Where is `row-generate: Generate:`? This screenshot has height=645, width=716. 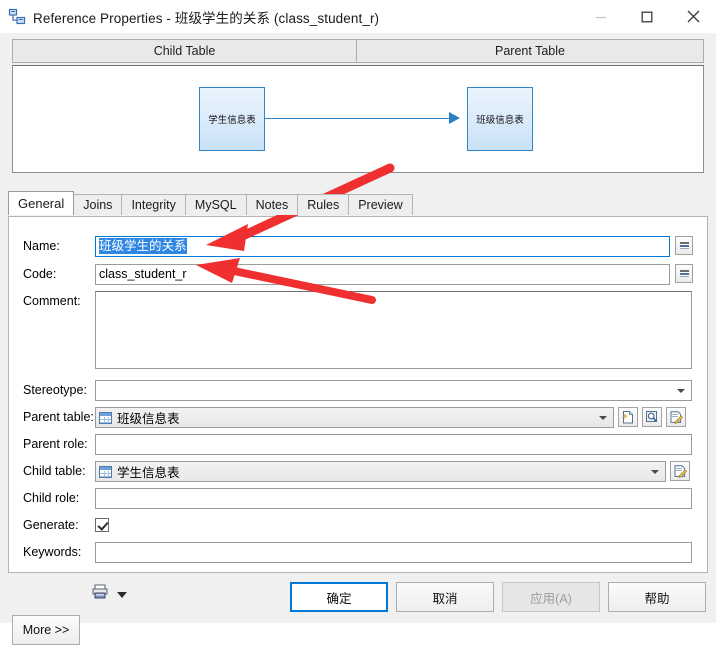
row-generate: Generate: is located at coordinates (66, 525).